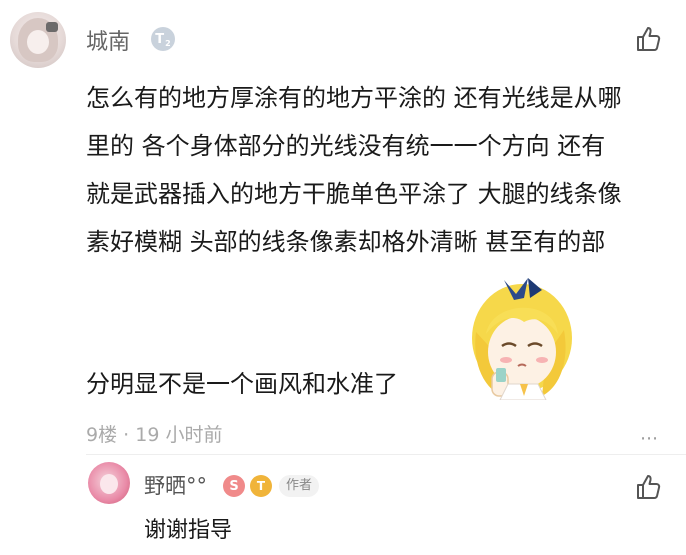  Describe the element at coordinates (649, 438) in the screenshot. I see `more-icon: ⋯` at that location.